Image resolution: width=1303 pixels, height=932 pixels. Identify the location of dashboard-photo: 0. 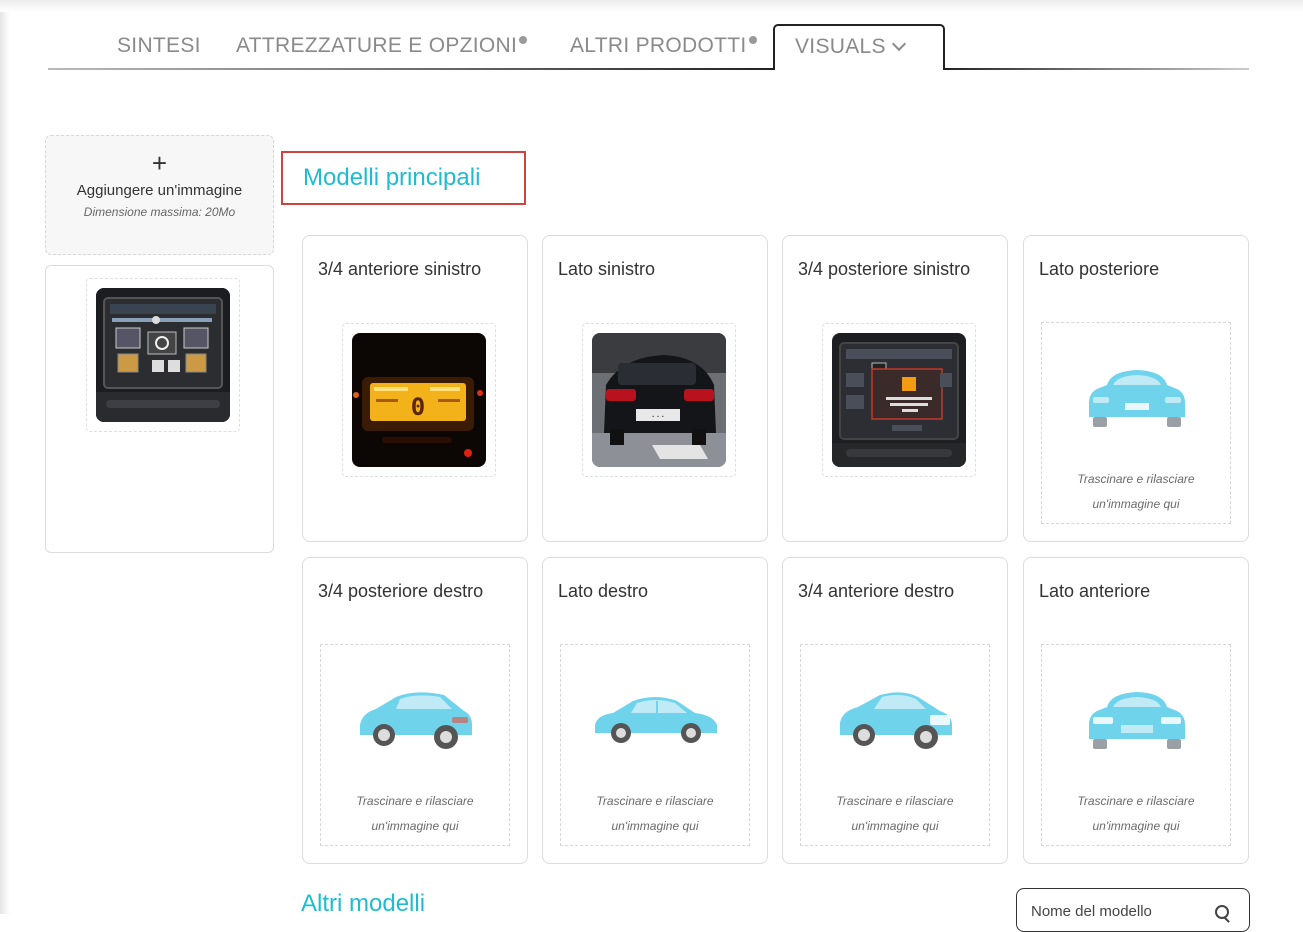
(419, 400).